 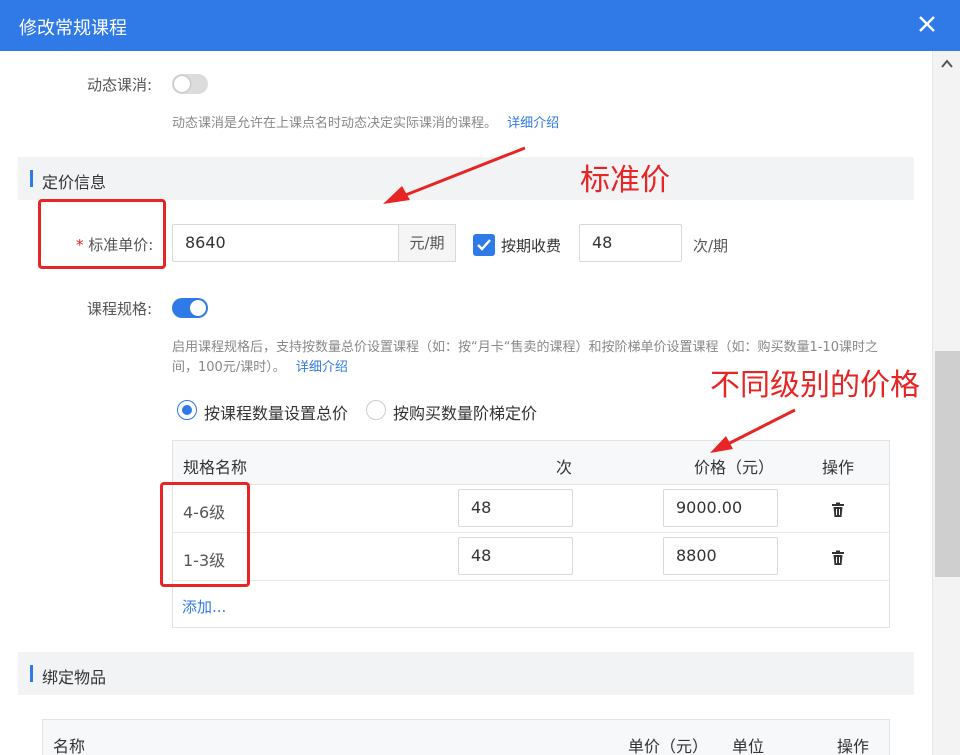 I want to click on table-row: 4-6级 48 9000.00, so click(x=531, y=509).